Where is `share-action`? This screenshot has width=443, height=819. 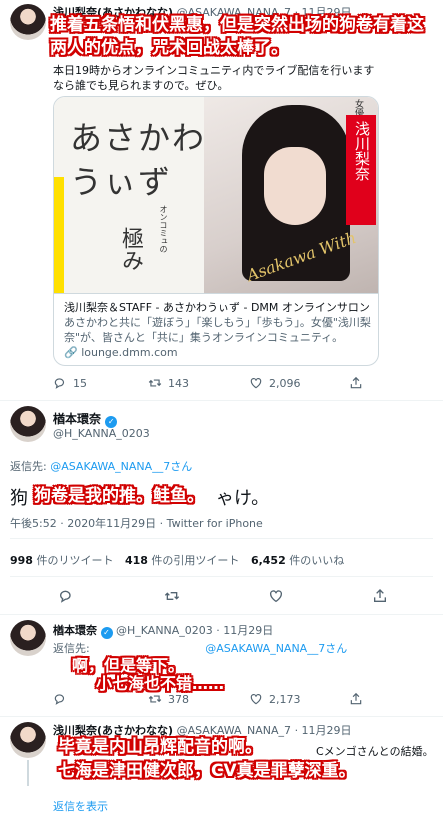 share-action is located at coordinates (356, 383).